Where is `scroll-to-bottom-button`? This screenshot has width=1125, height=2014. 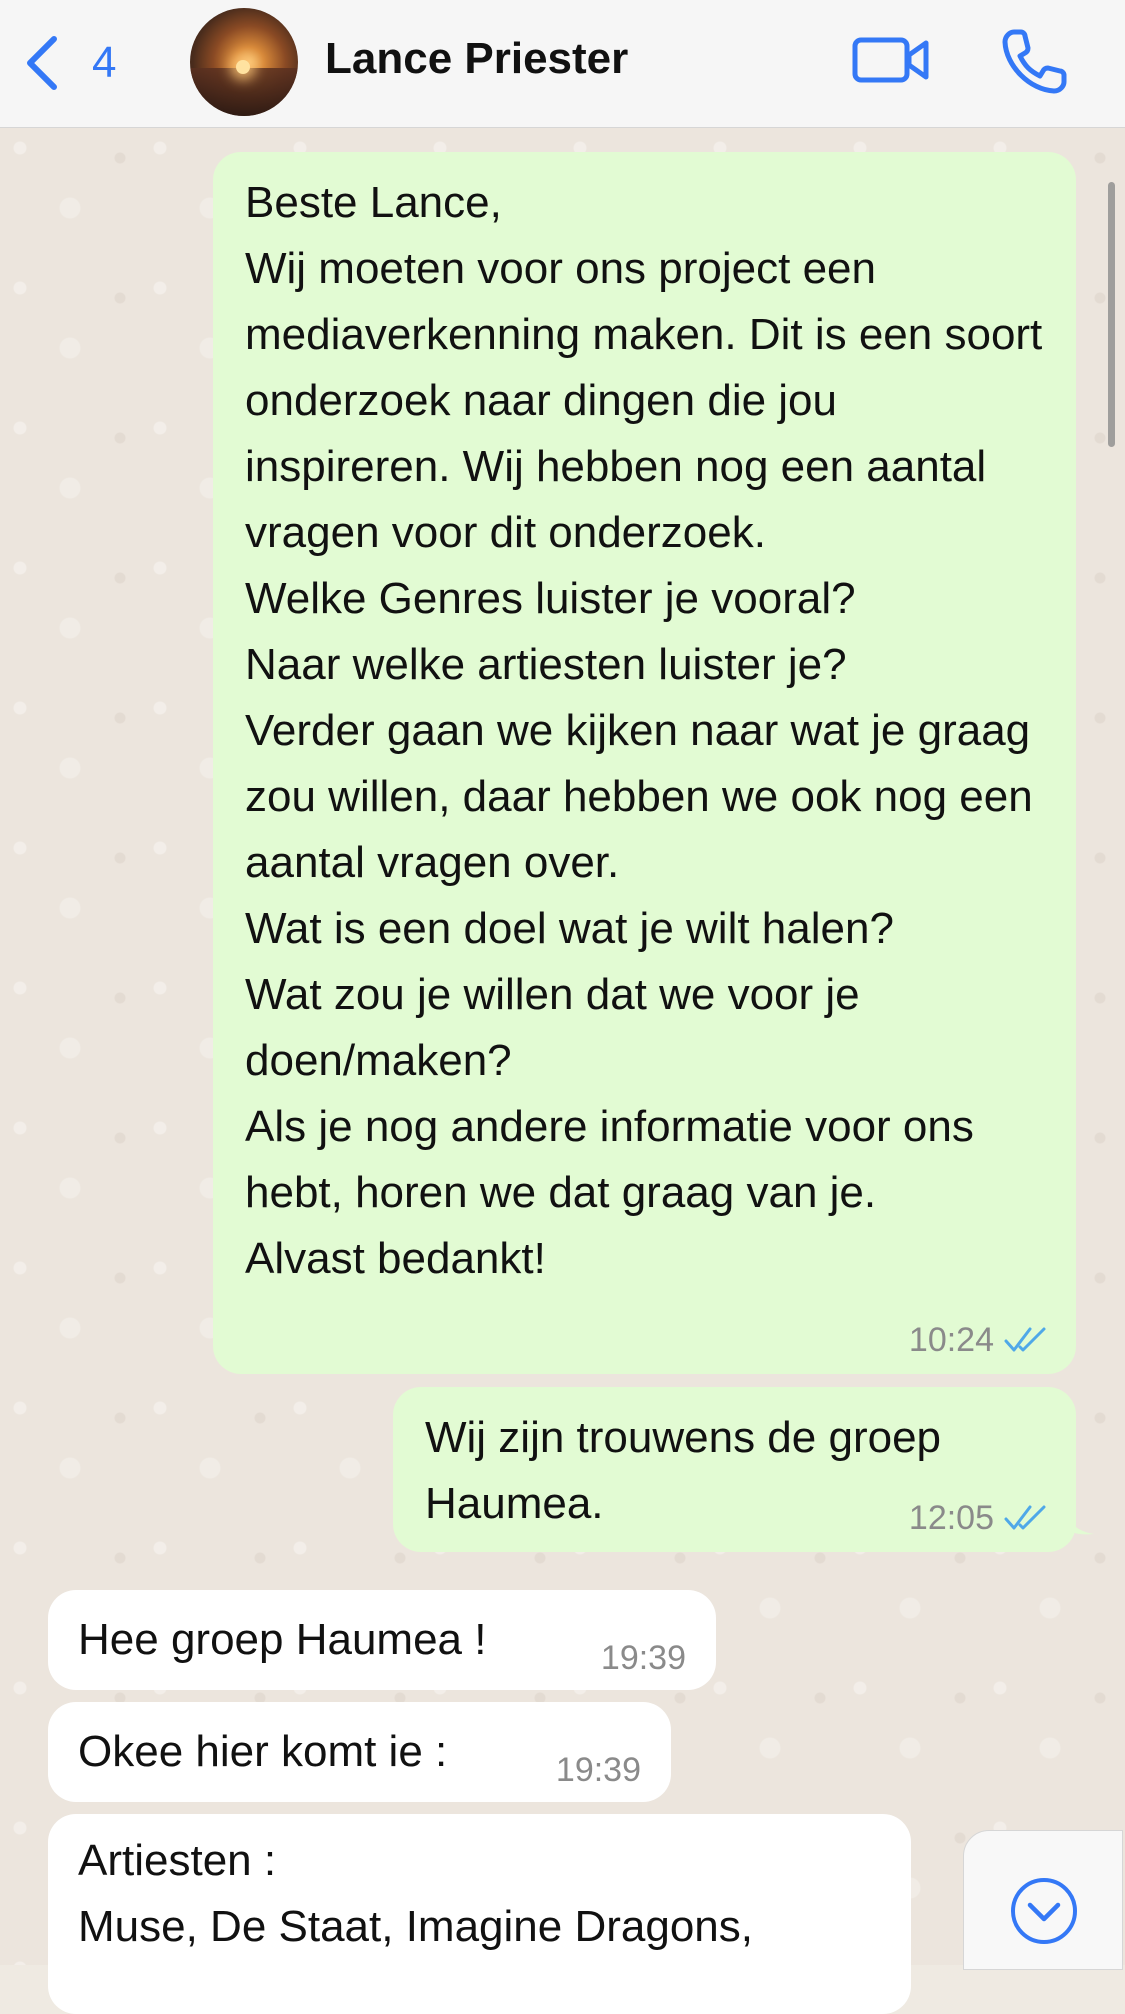 scroll-to-bottom-button is located at coordinates (1043, 1900).